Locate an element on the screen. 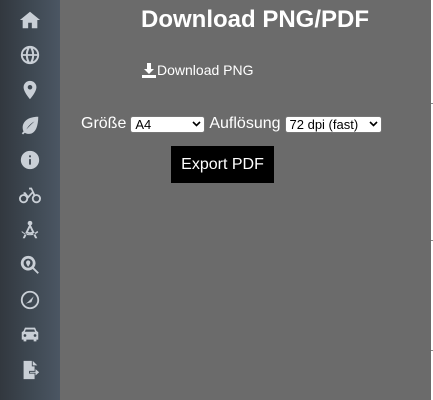 This screenshot has height=400, width=433. bicycle-icon is located at coordinates (30, 195).